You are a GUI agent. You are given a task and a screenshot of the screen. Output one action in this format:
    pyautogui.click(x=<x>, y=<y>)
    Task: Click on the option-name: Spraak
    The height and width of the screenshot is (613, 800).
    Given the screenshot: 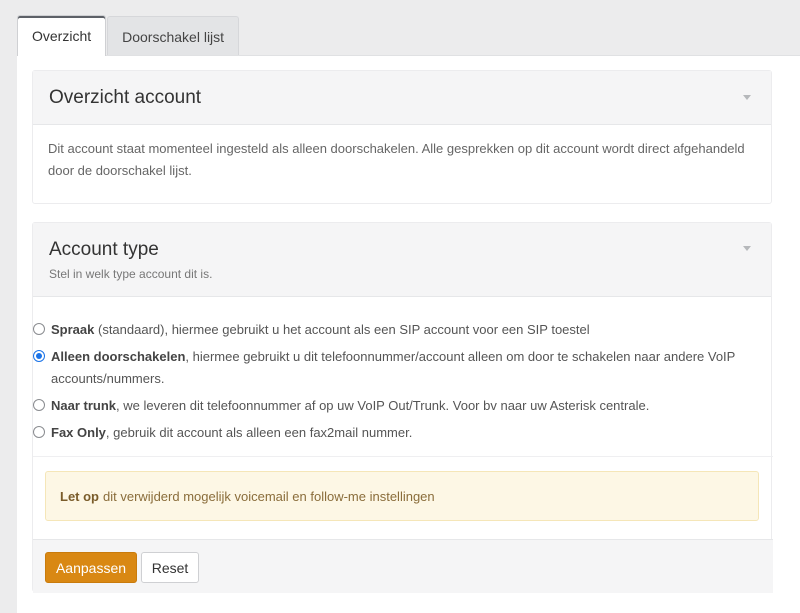 What is the action you would take?
    pyautogui.click(x=73, y=329)
    